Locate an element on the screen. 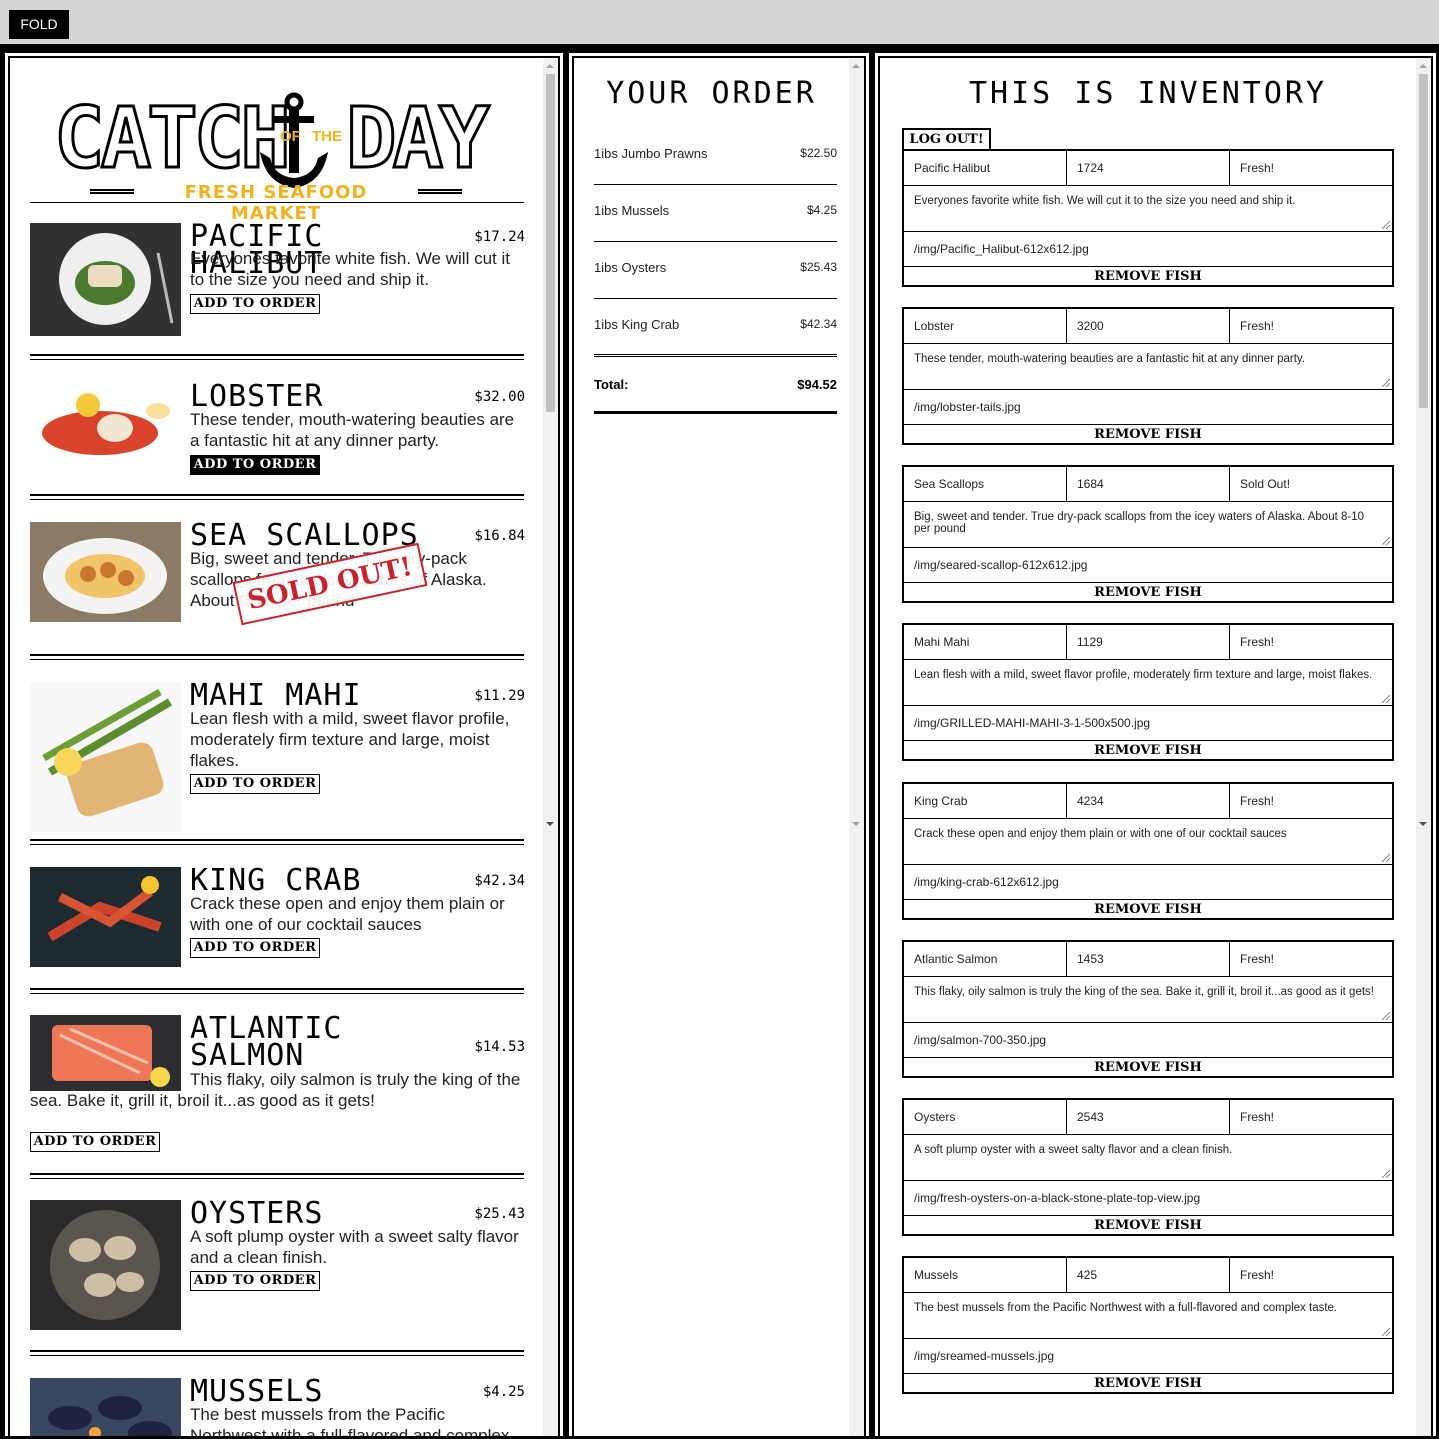 This screenshot has height=1439, width=1439. order-scrollbar is located at coordinates (856, 747).